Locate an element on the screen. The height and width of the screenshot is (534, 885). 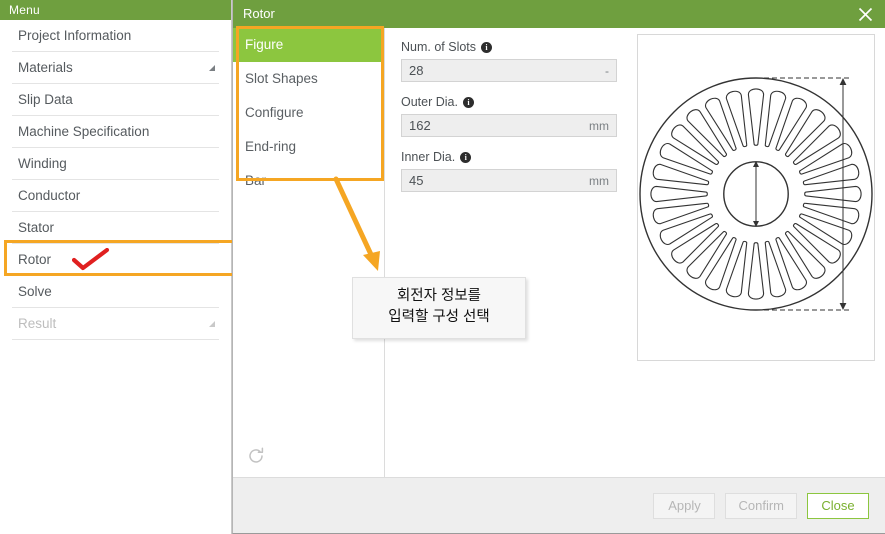
field-label-text: Num. of Slots is located at coordinates (439, 47).